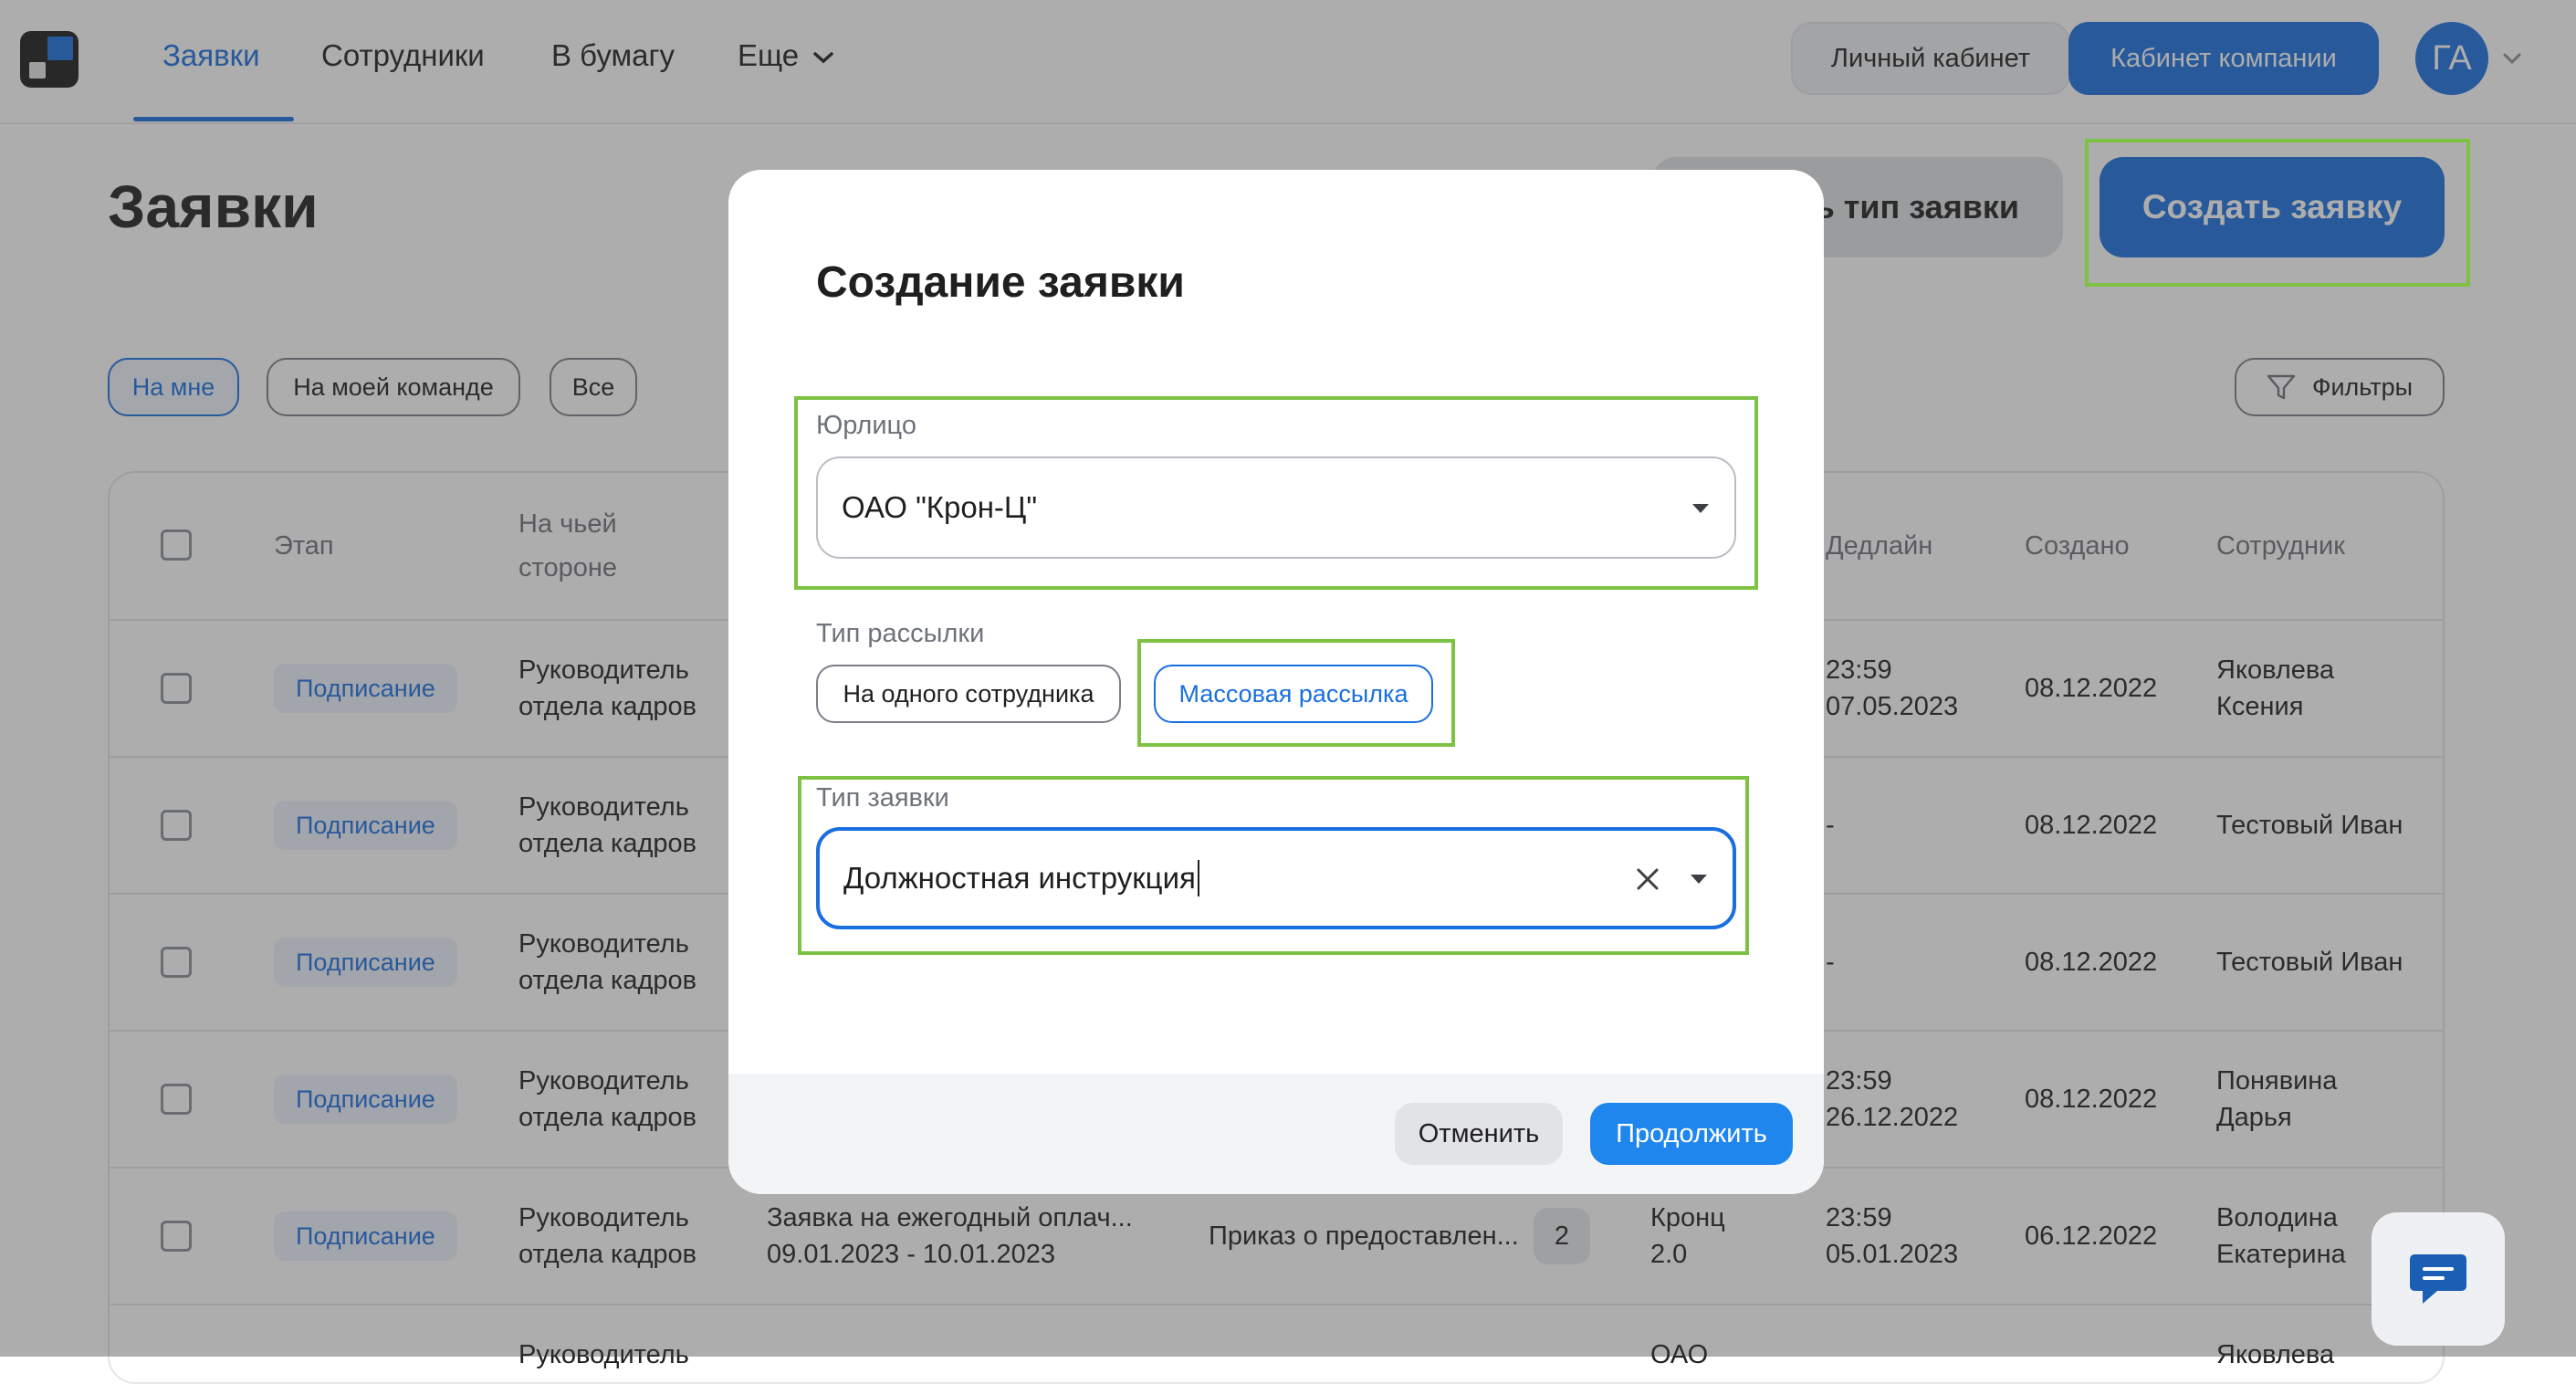  What do you see at coordinates (1293, 694) in the screenshot?
I see `mailing-option-mass: Массовая рассылка` at bounding box center [1293, 694].